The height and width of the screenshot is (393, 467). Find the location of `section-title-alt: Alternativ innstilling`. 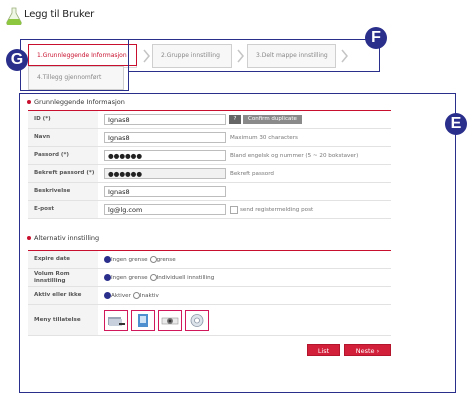

section-title-alt: Alternativ innstilling is located at coordinates (63, 238).